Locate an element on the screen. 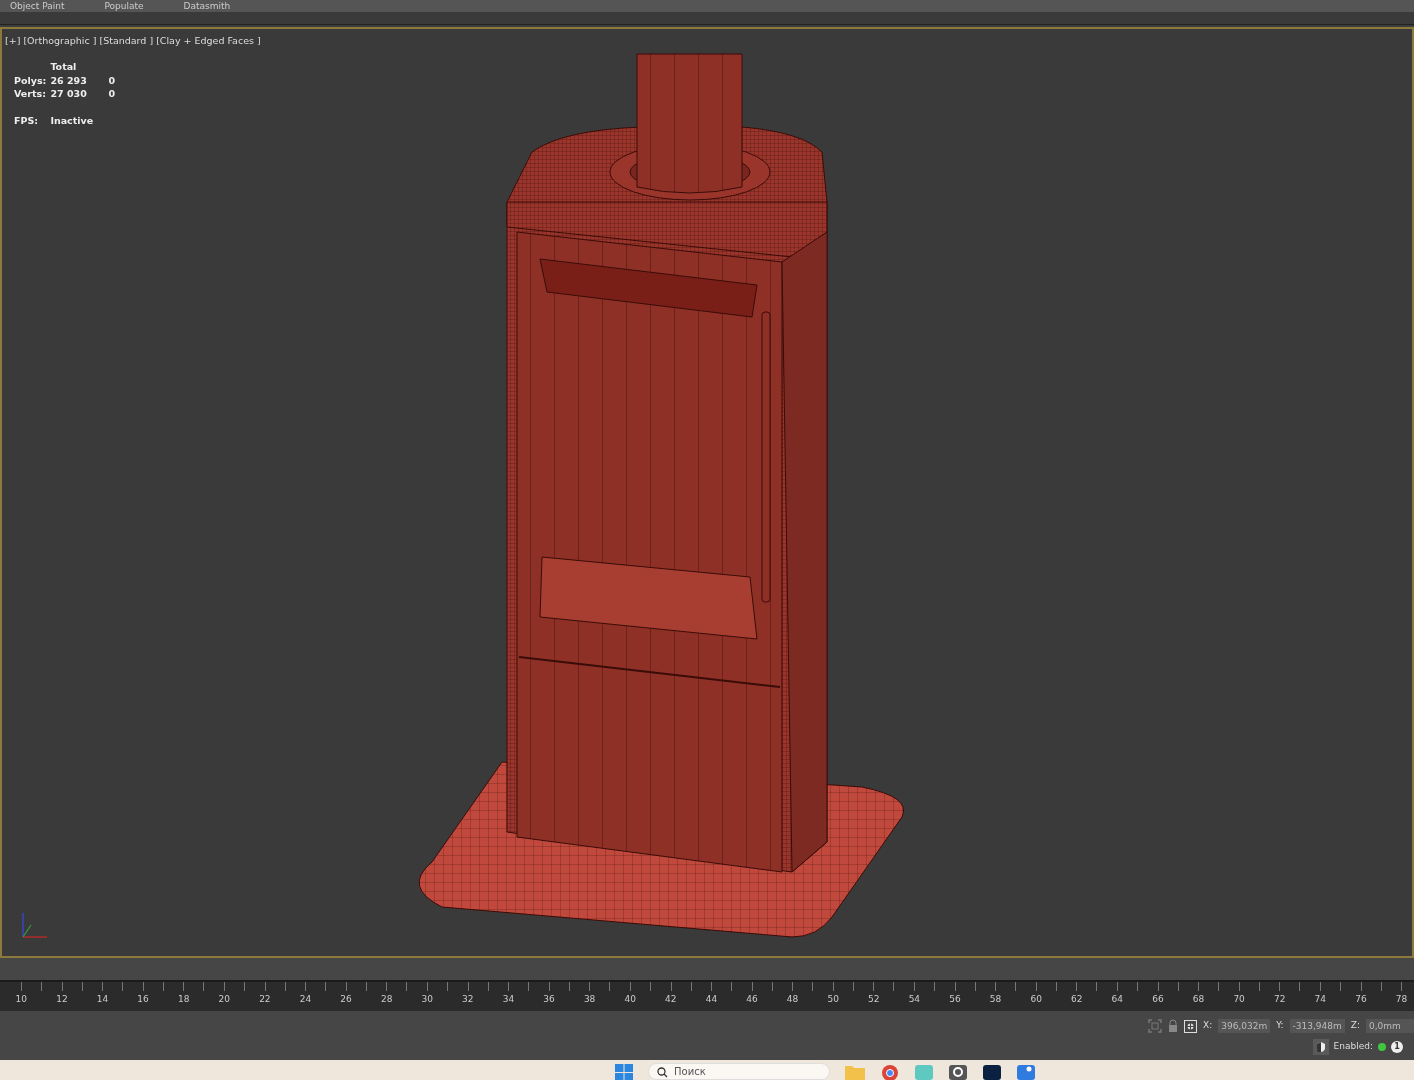  frame-number: 50 is located at coordinates (833, 999).